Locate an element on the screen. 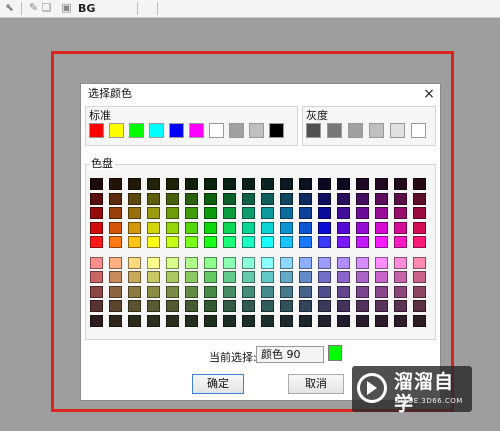 Image resolution: width=500 pixels, height=431 pixels. brush-icon: ✎ is located at coordinates (33, 8).